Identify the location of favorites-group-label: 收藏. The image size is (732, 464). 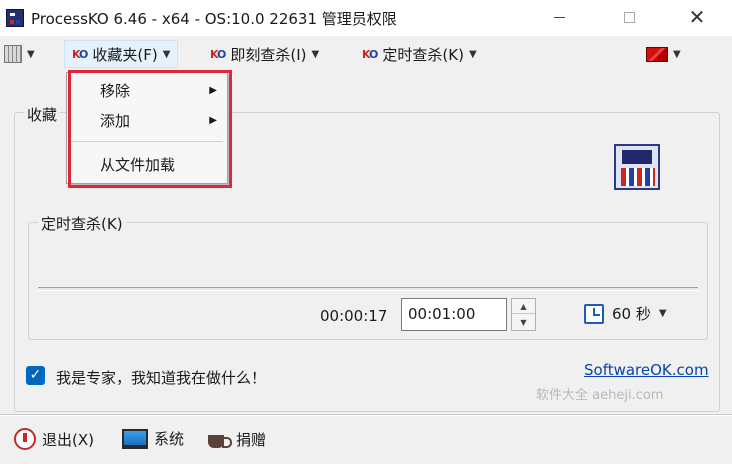
(42, 114).